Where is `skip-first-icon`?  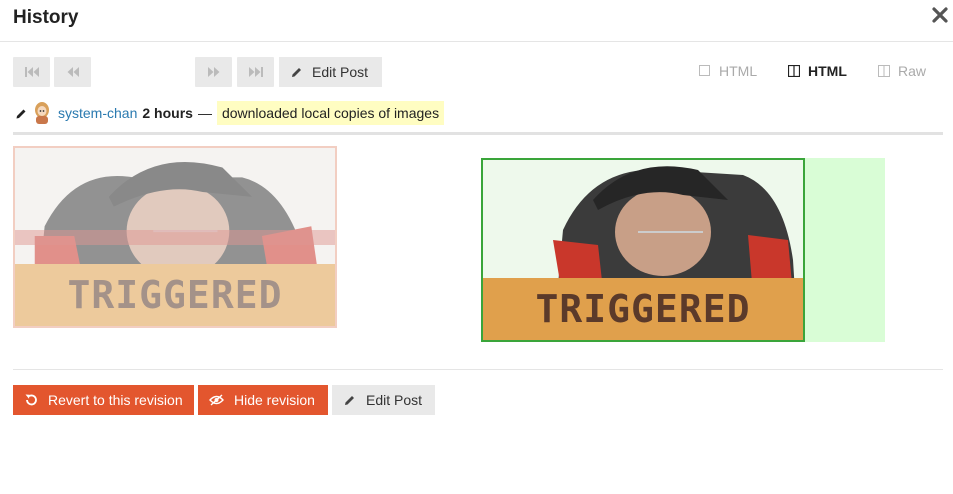
skip-first-icon is located at coordinates (31, 72).